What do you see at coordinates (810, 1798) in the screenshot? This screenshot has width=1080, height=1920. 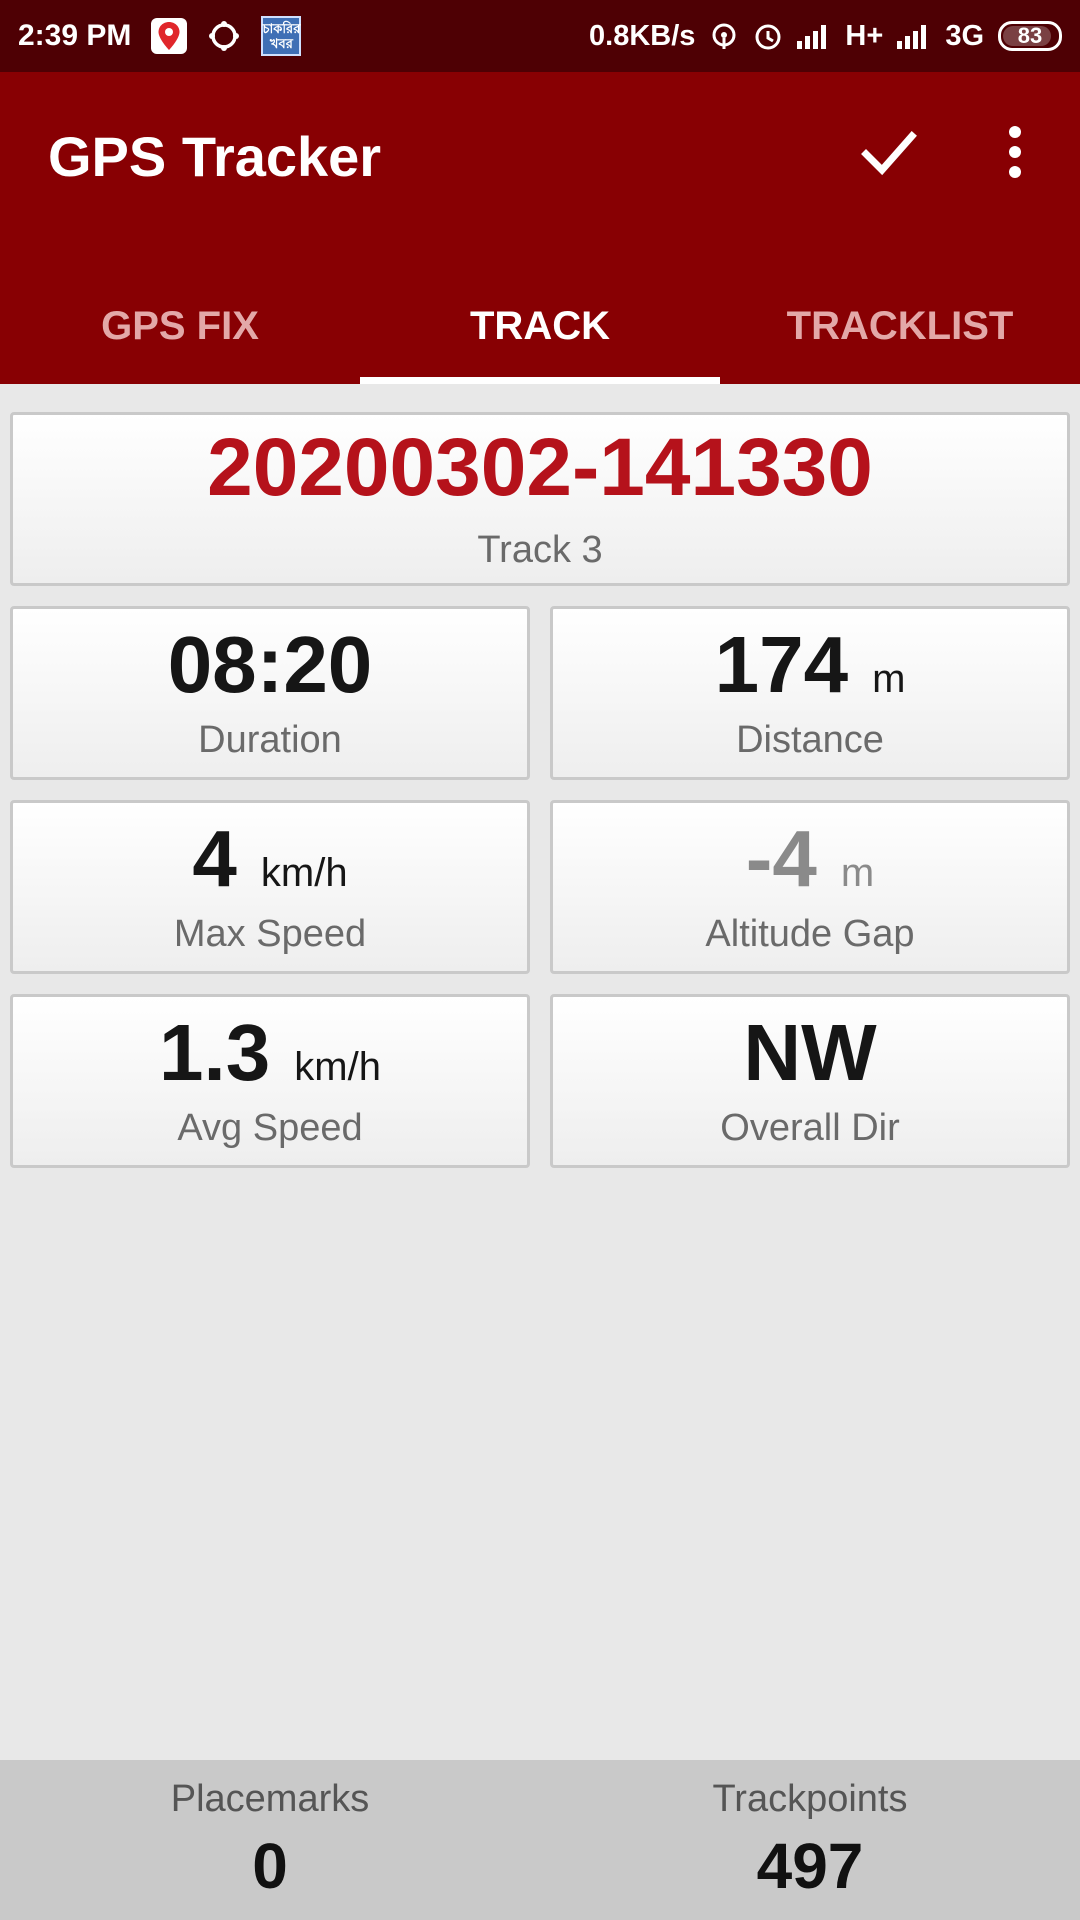 I see `trackpoints-label: Trackpoints` at bounding box center [810, 1798].